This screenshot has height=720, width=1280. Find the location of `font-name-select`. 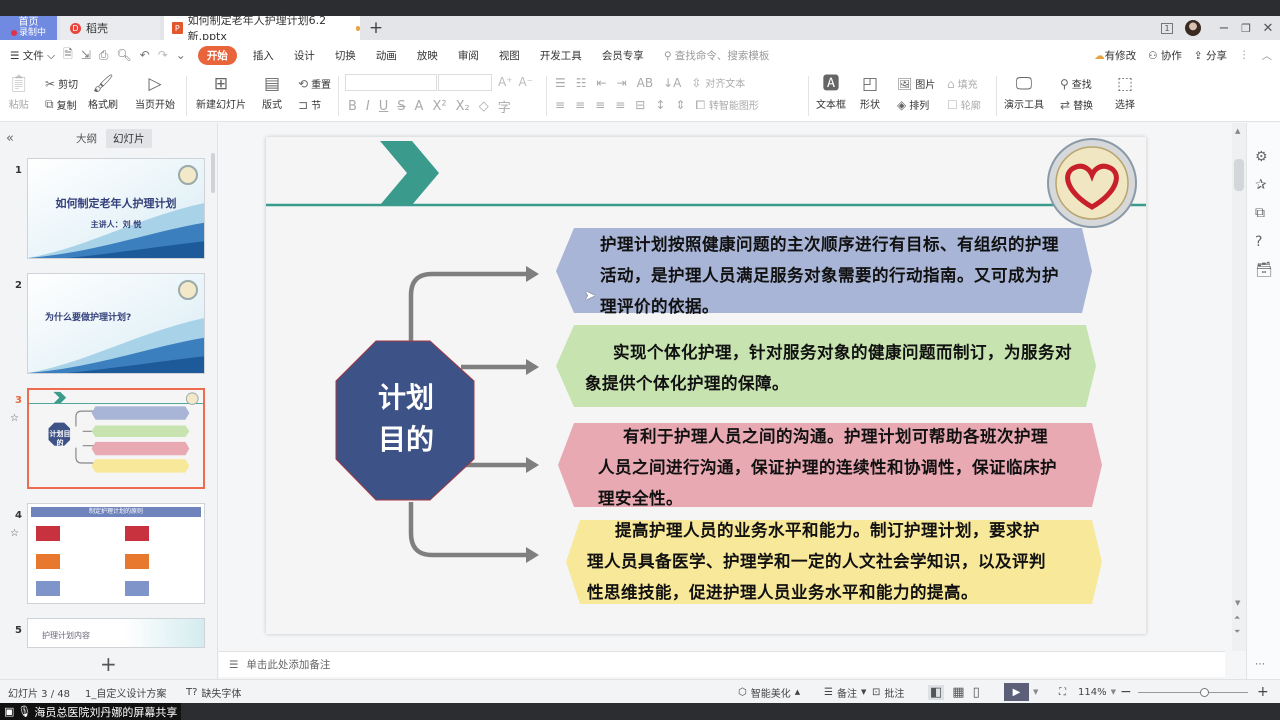

font-name-select is located at coordinates (391, 82).